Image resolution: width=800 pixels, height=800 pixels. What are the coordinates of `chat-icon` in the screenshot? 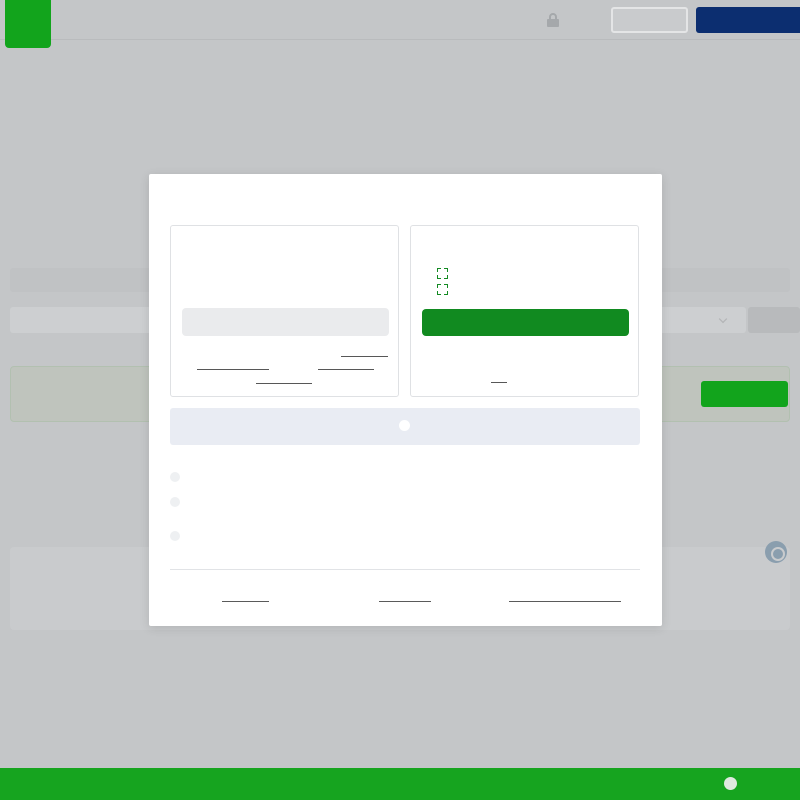 It's located at (730, 783).